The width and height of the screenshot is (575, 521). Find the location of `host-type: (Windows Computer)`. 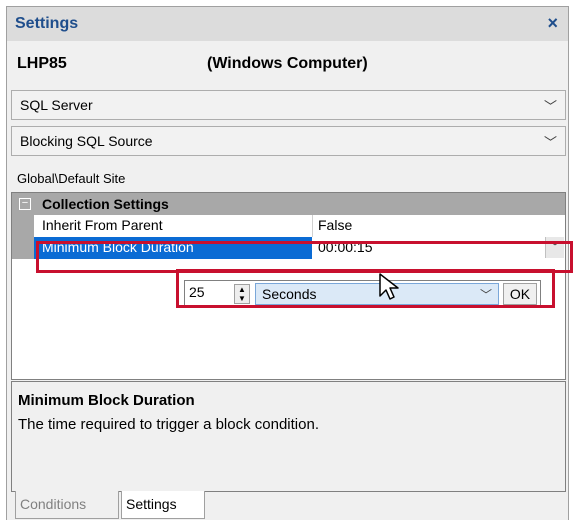

host-type: (Windows Computer) is located at coordinates (287, 63).